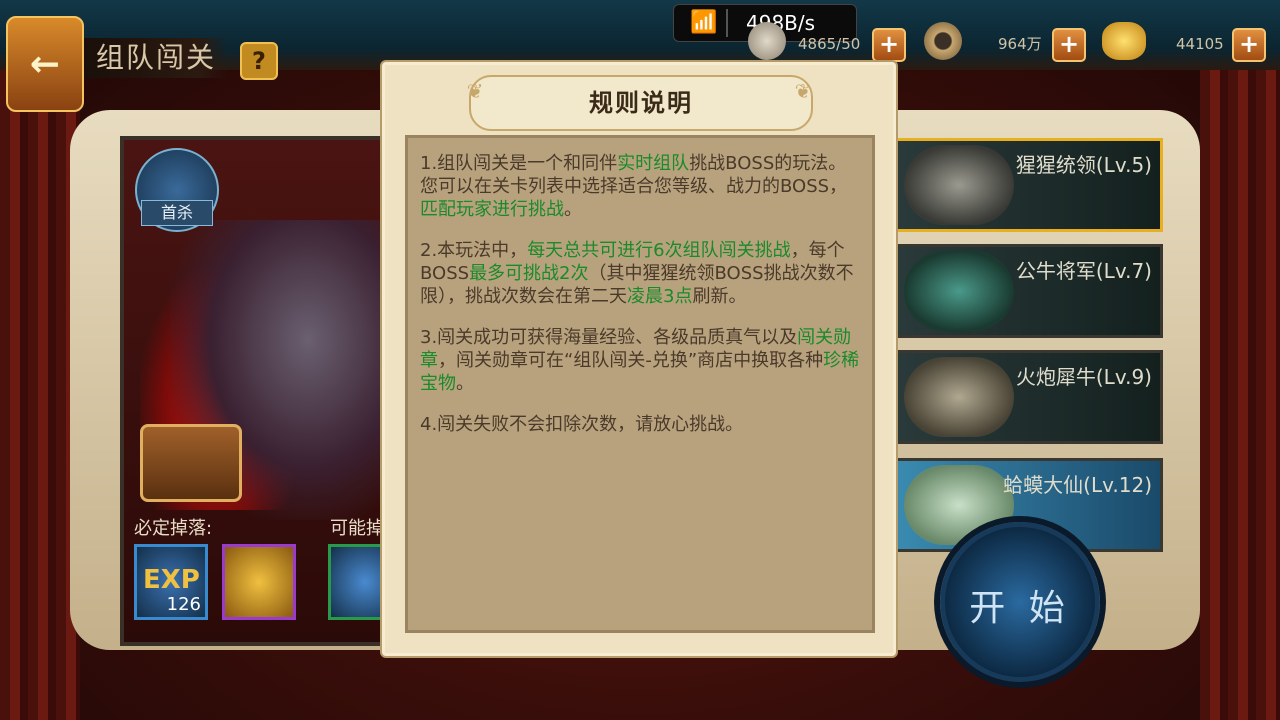 The width and height of the screenshot is (1280, 720). I want to click on add-coins-button: +, so click(1069, 45).